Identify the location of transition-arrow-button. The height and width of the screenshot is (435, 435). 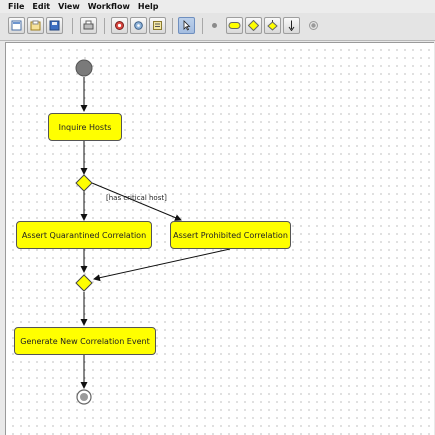
(291, 25).